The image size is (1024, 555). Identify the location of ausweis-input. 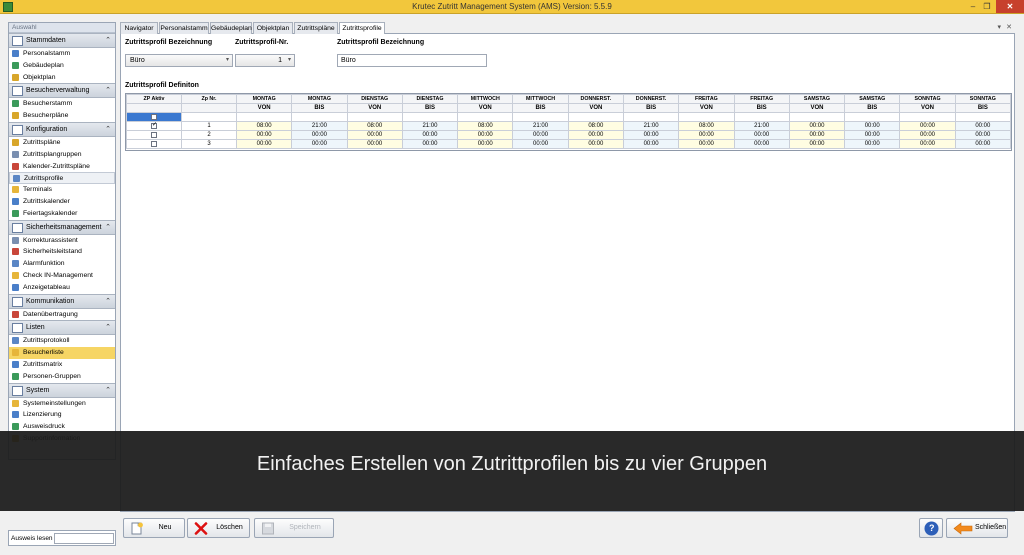
(84, 538).